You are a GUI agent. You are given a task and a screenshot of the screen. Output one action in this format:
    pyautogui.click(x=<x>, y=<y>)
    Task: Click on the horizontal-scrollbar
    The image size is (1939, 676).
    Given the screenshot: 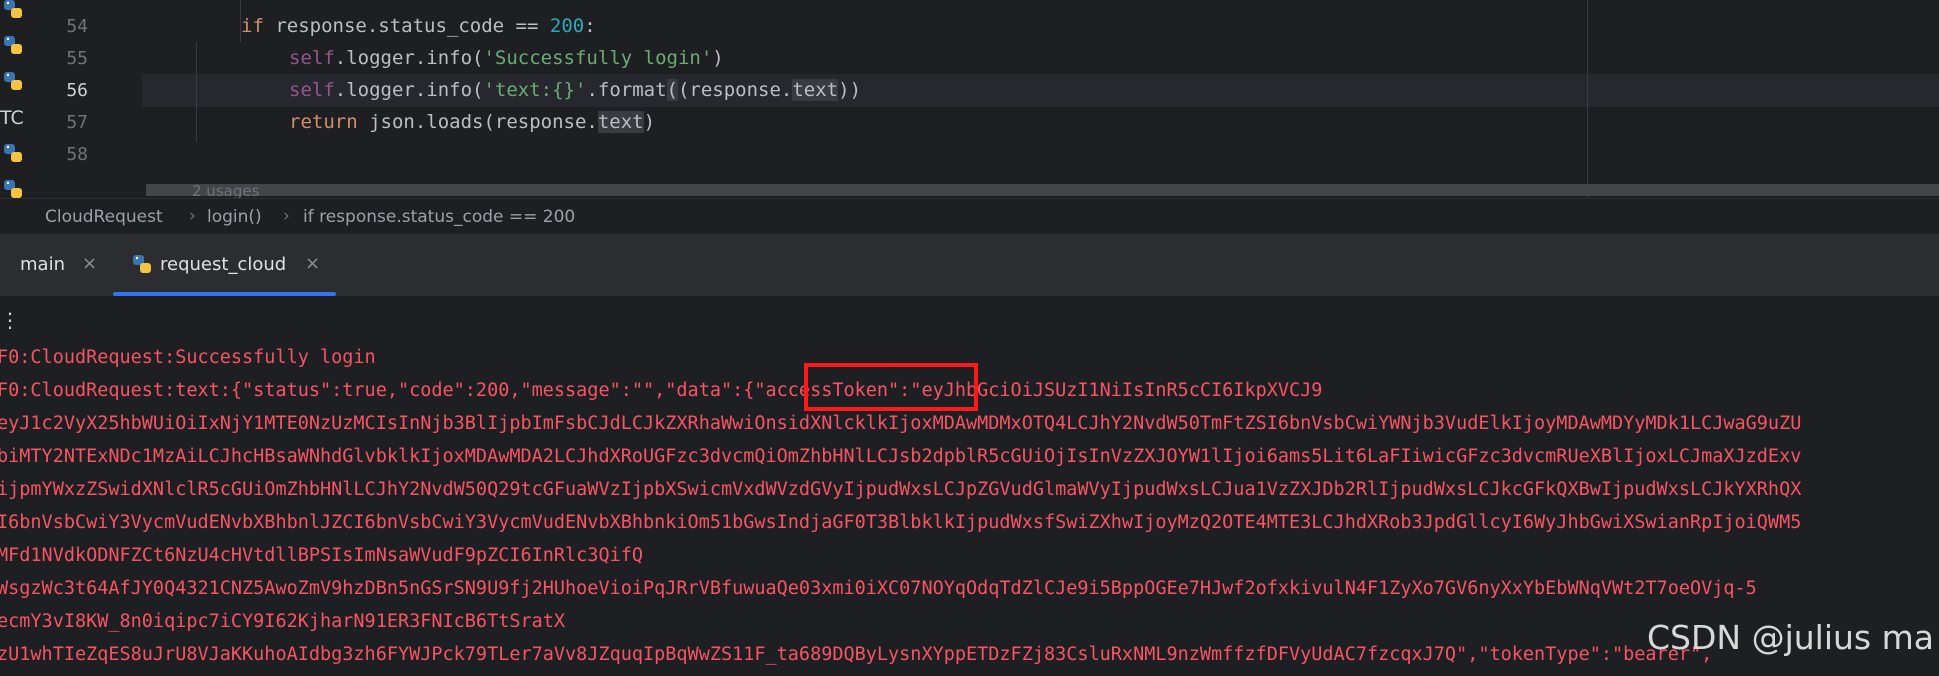 What is the action you would take?
    pyautogui.click(x=1042, y=190)
    